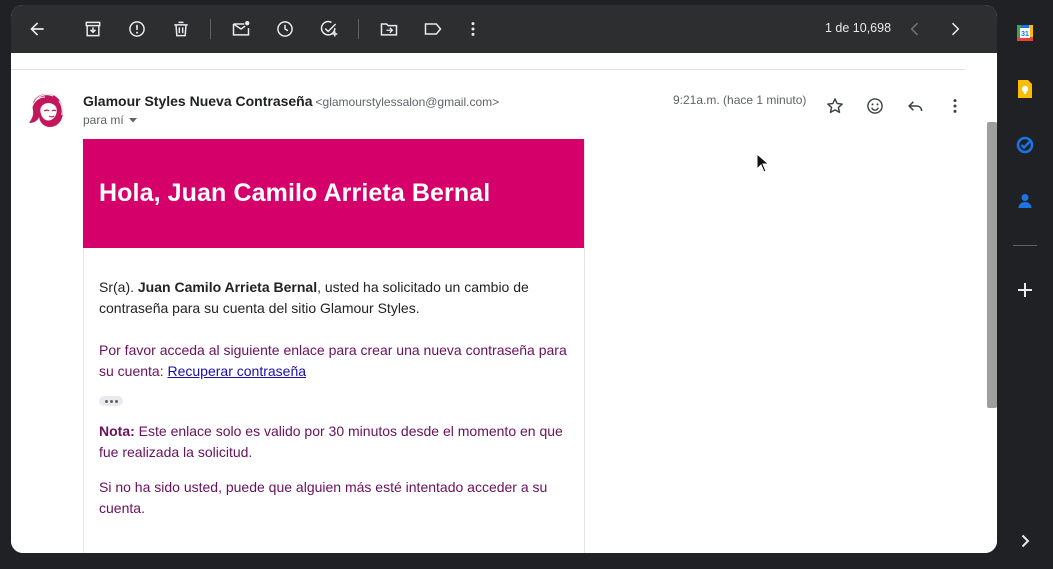 Image resolution: width=1053 pixels, height=569 pixels. I want to click on contacts-app-button, so click(1025, 201).